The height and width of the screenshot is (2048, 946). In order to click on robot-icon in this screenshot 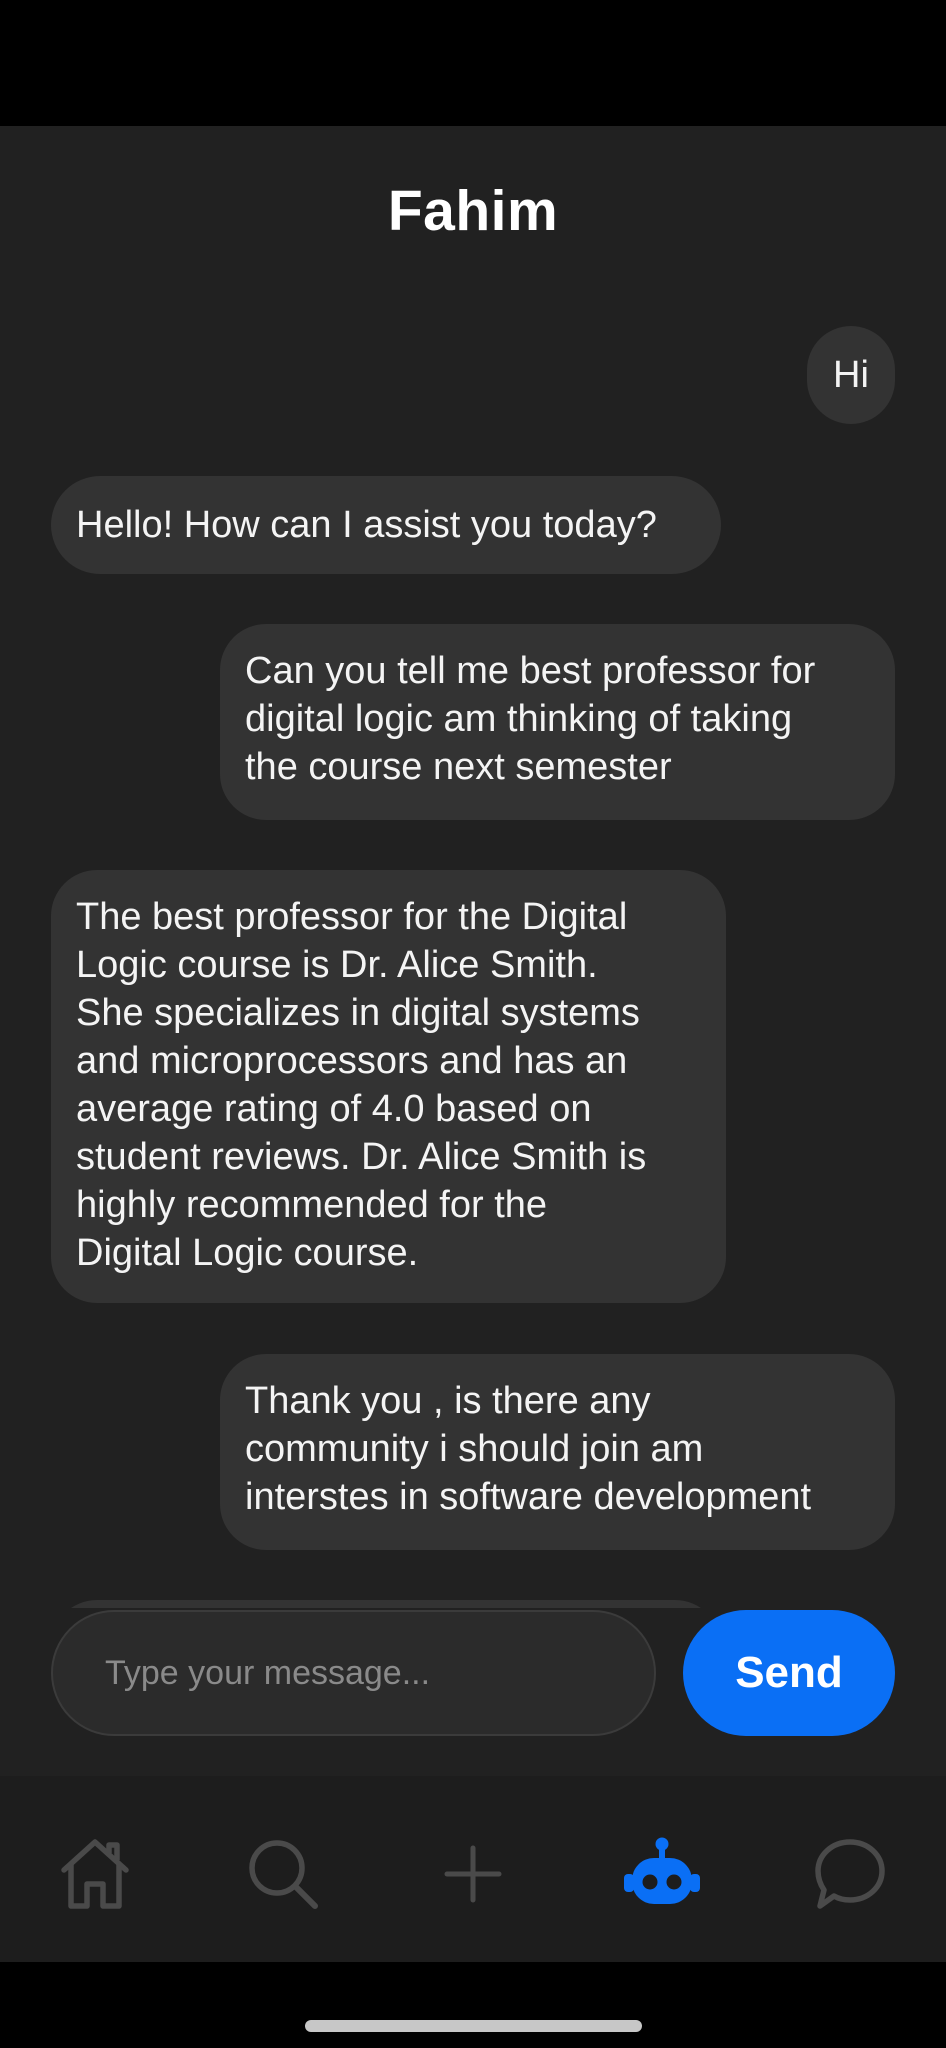, I will do `click(662, 1870)`.